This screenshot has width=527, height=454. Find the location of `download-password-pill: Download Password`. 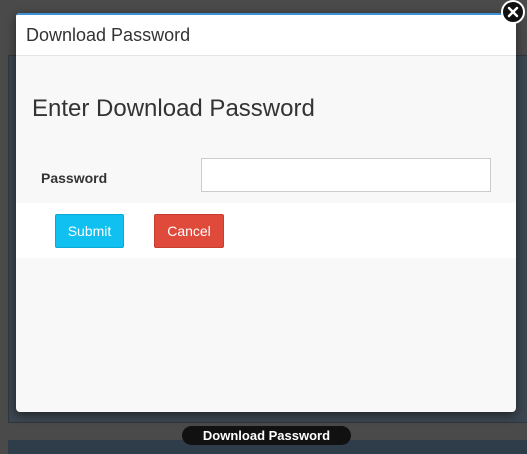

download-password-pill: Download Password is located at coordinates (266, 435).